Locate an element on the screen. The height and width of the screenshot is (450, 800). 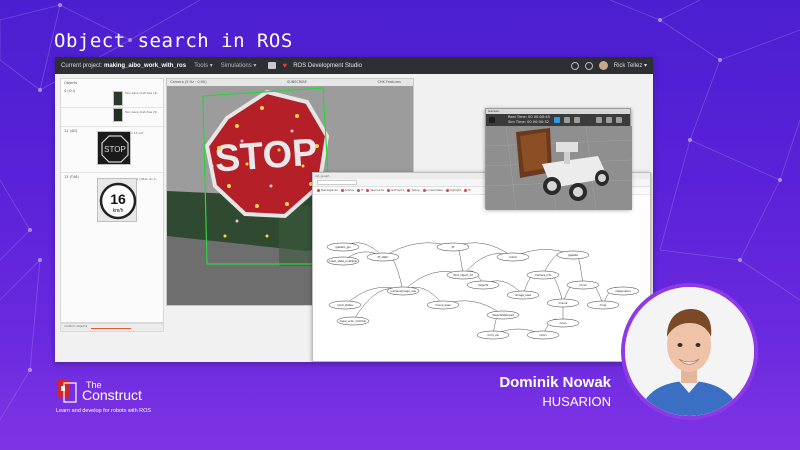
graph-node-label: /image_view is located at coordinates (523, 295).